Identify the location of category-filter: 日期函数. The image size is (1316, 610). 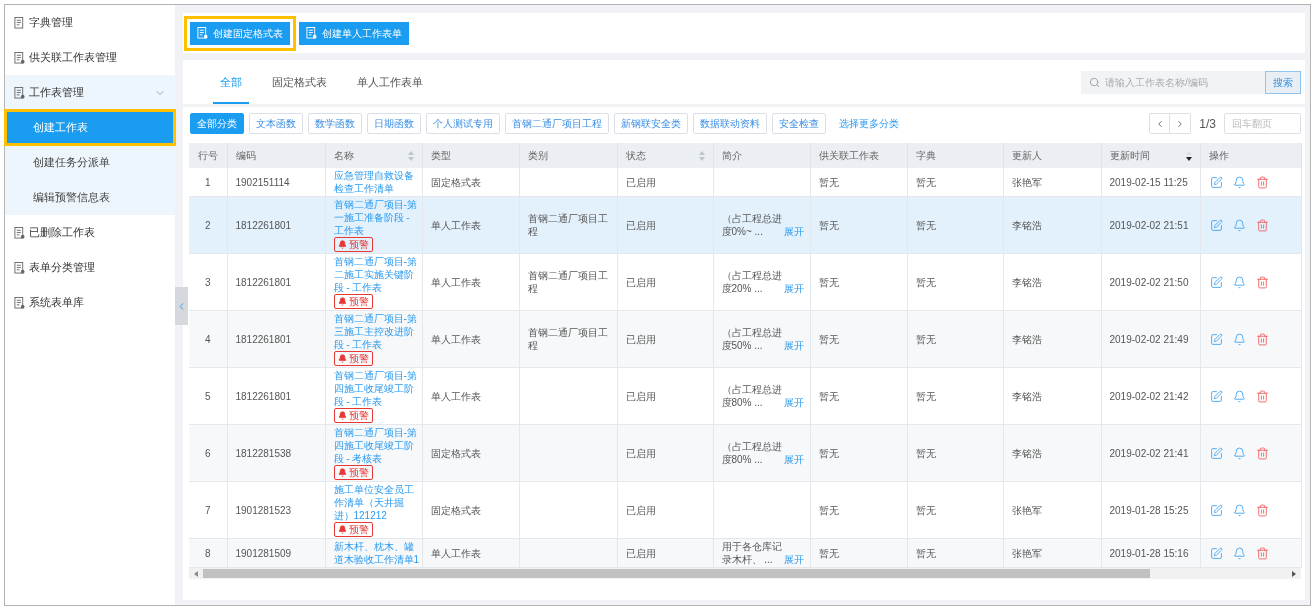
(394, 123).